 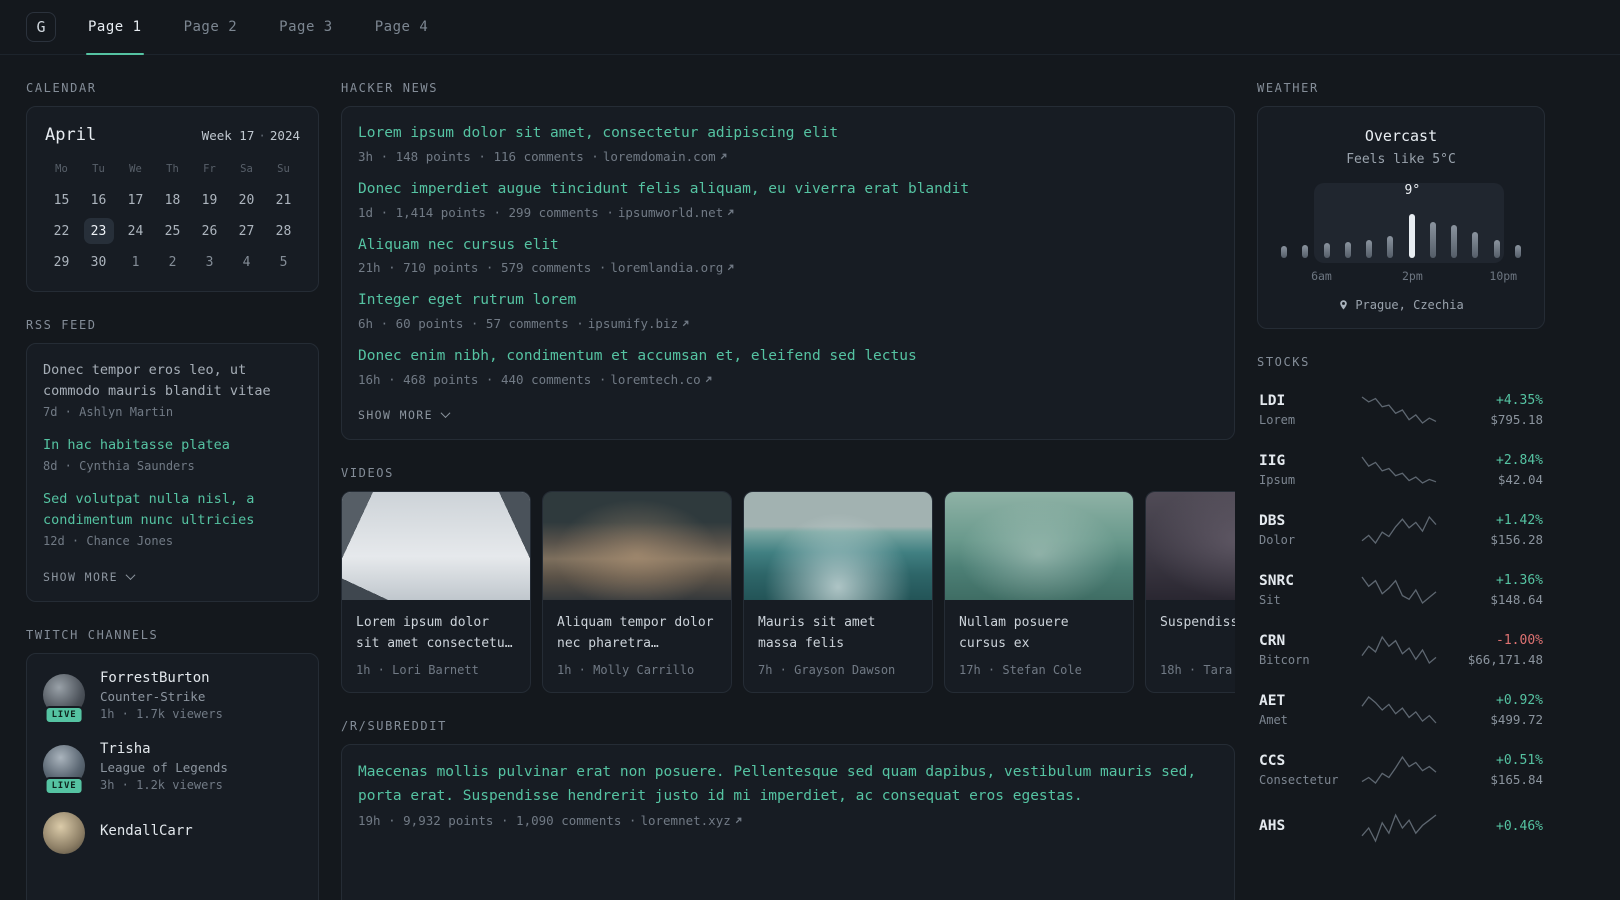 What do you see at coordinates (1401, 136) in the screenshot?
I see `weather-condition: Overcast` at bounding box center [1401, 136].